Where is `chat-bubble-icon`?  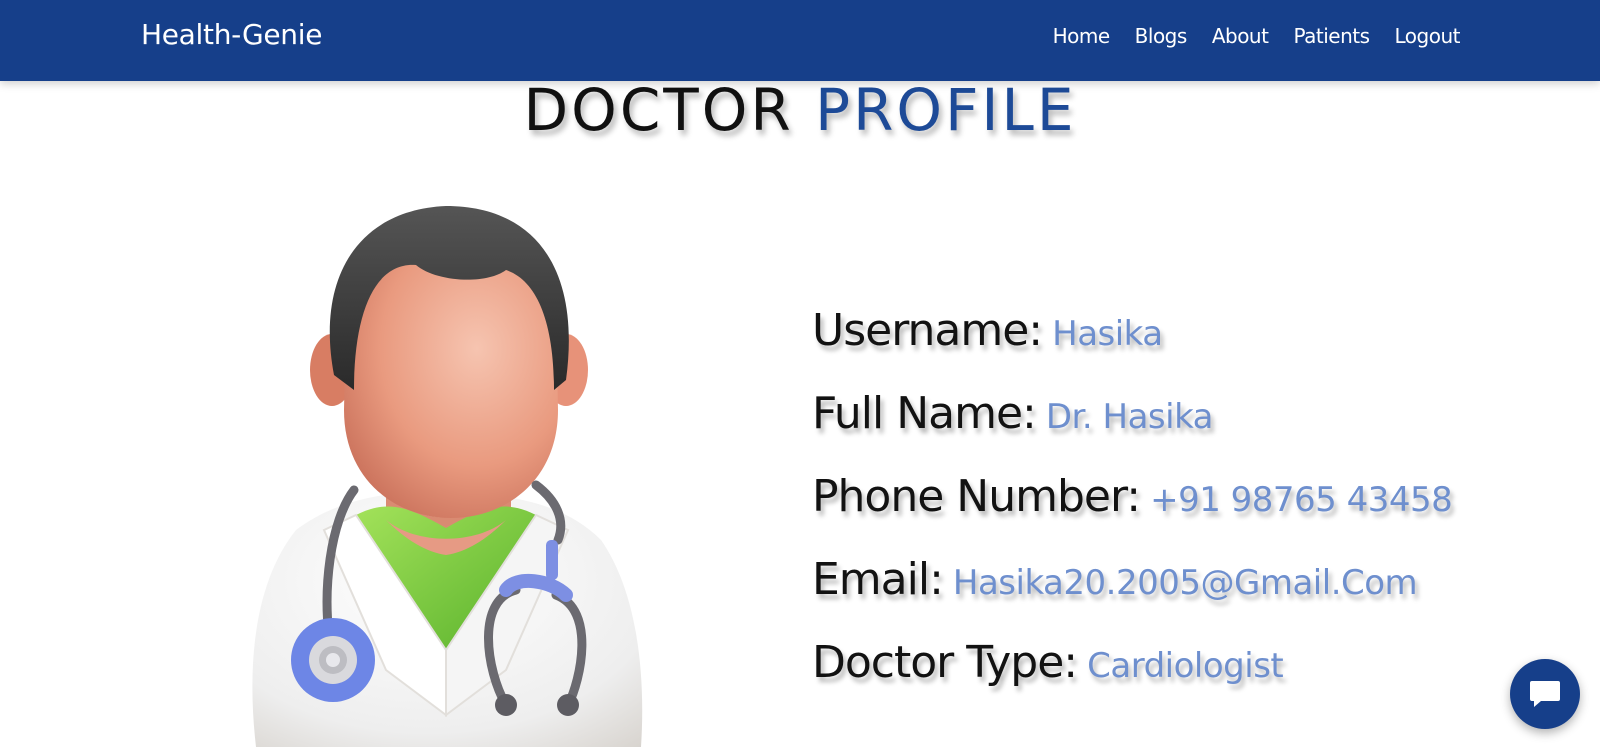
chat-bubble-icon is located at coordinates (1545, 694).